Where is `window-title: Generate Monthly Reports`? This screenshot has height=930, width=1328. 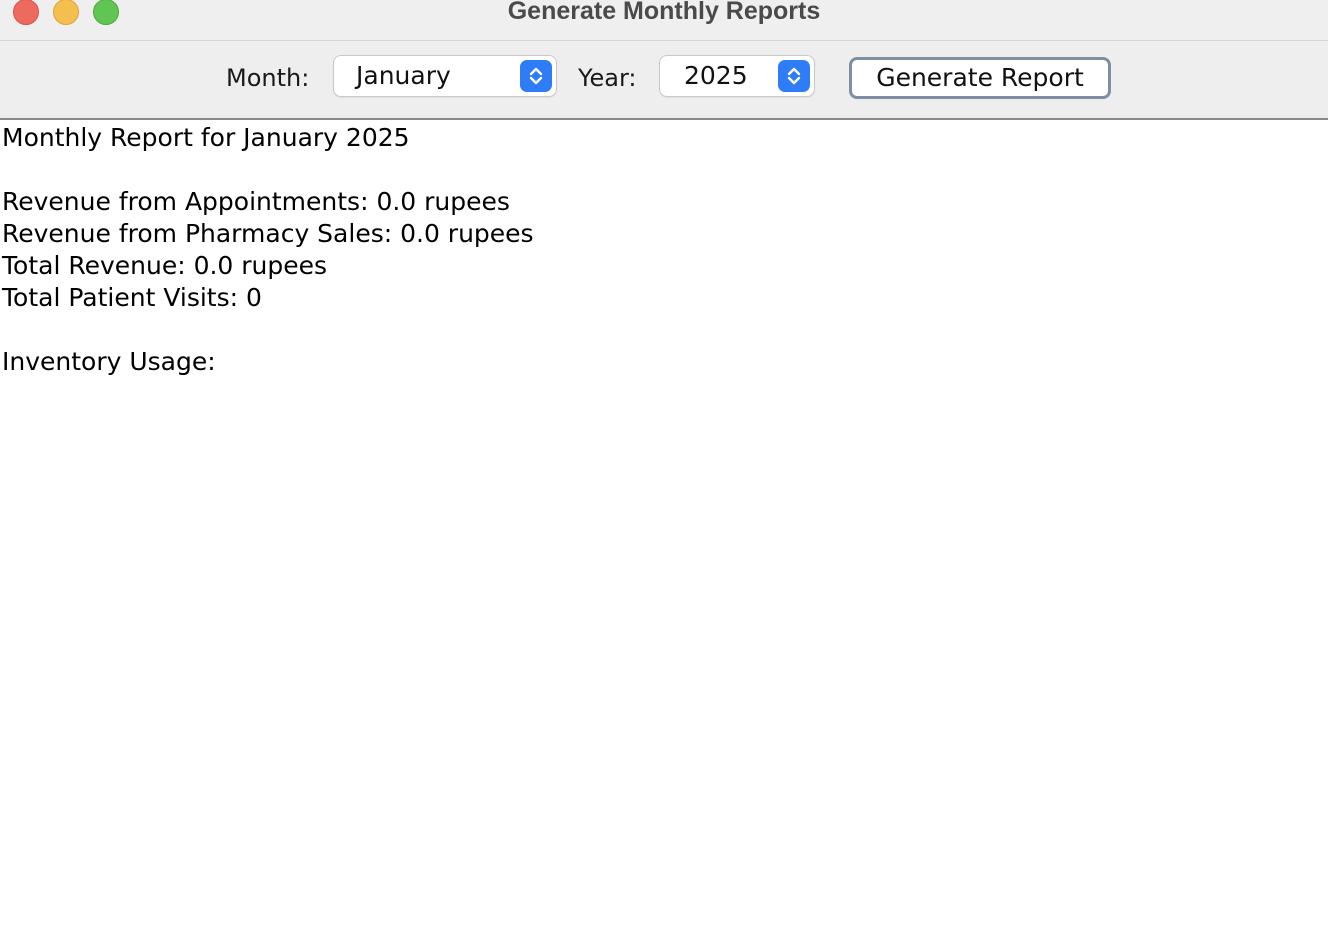 window-title: Generate Monthly Reports is located at coordinates (664, 12).